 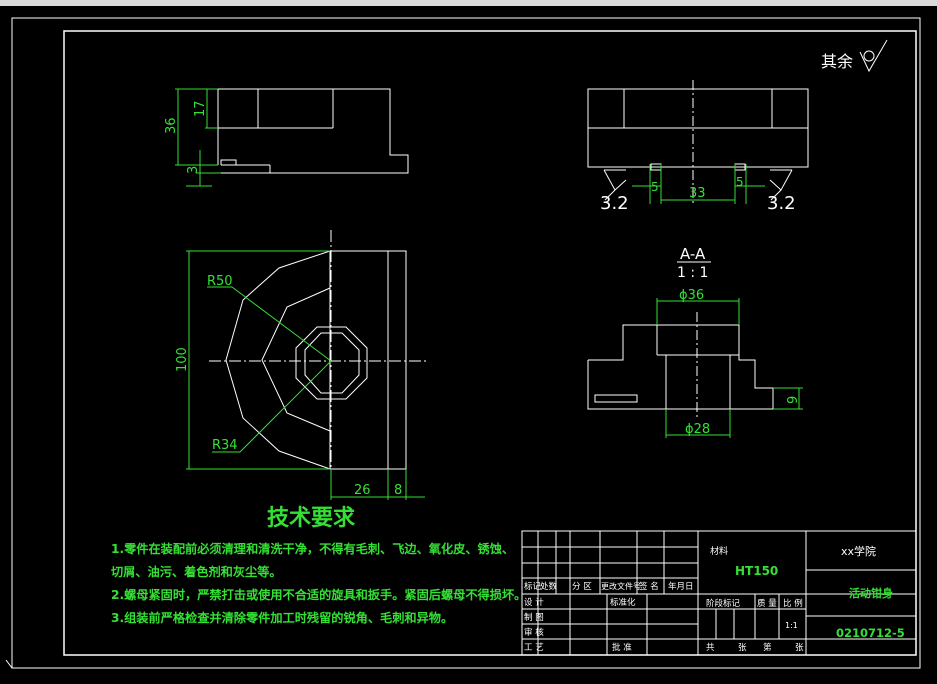 I want to click on section-name: A-A, so click(x=693, y=254).